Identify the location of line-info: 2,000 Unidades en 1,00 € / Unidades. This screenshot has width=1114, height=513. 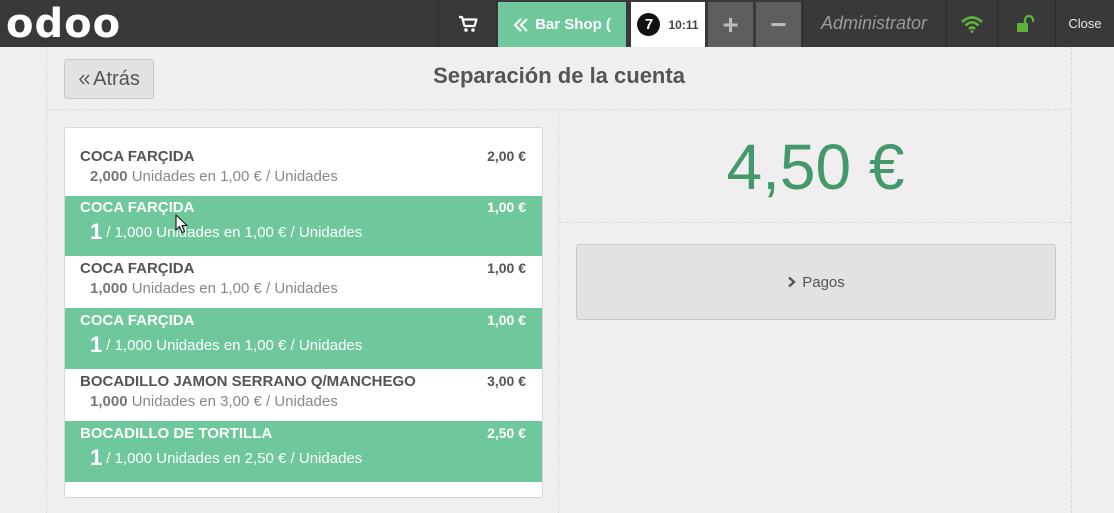
(214, 176).